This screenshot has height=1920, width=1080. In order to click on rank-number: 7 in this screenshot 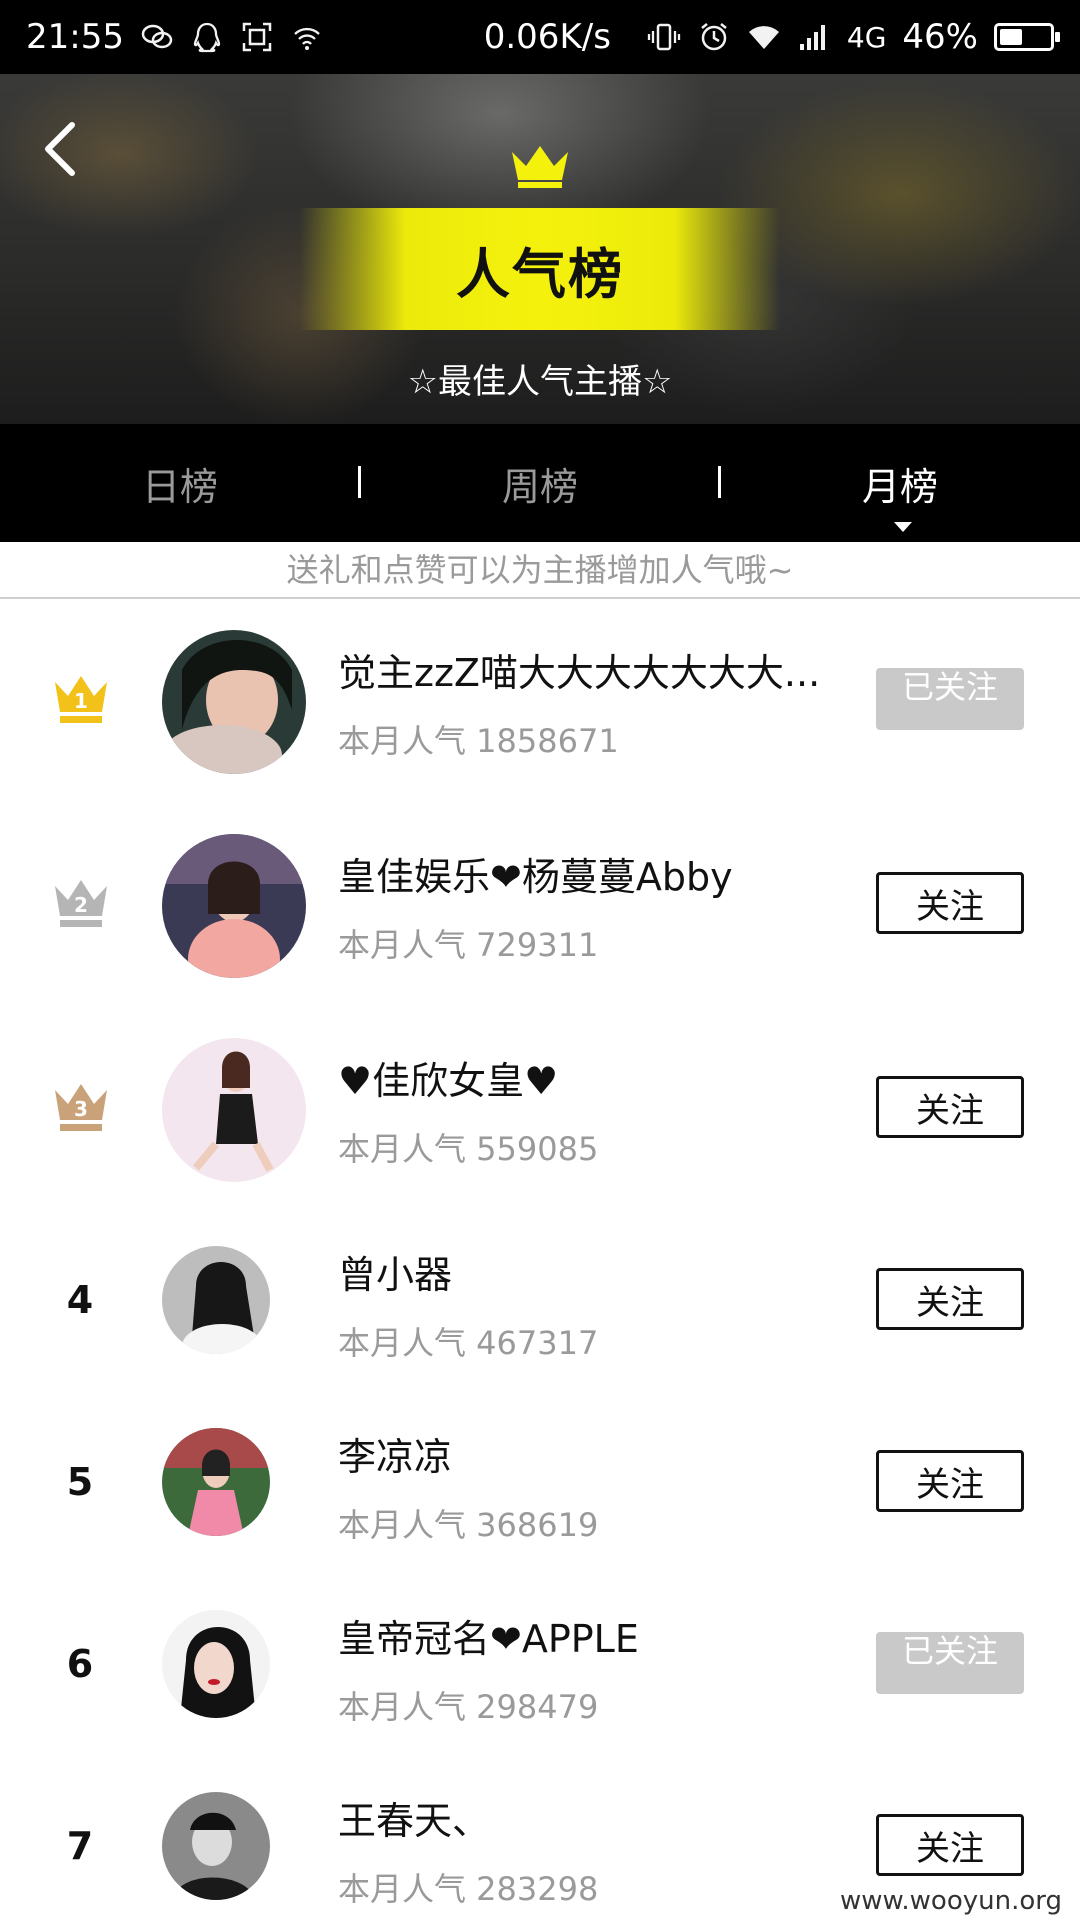, I will do `click(80, 1846)`.